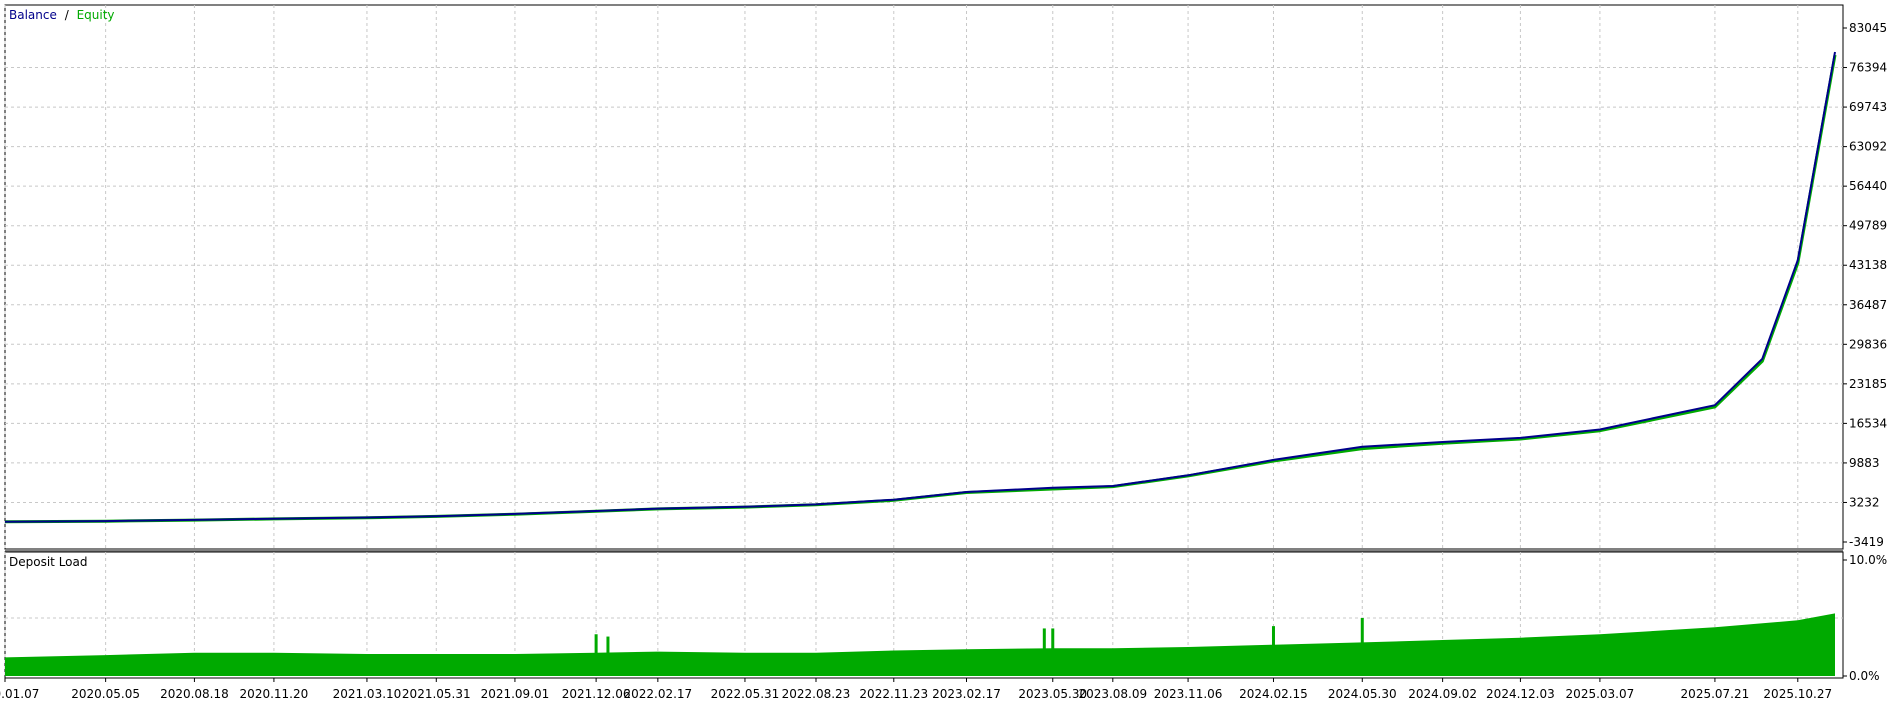 The width and height of the screenshot is (1893, 707). Describe the element at coordinates (1362, 694) in the screenshot. I see `x-tick-label: 2024.05.30` at that location.